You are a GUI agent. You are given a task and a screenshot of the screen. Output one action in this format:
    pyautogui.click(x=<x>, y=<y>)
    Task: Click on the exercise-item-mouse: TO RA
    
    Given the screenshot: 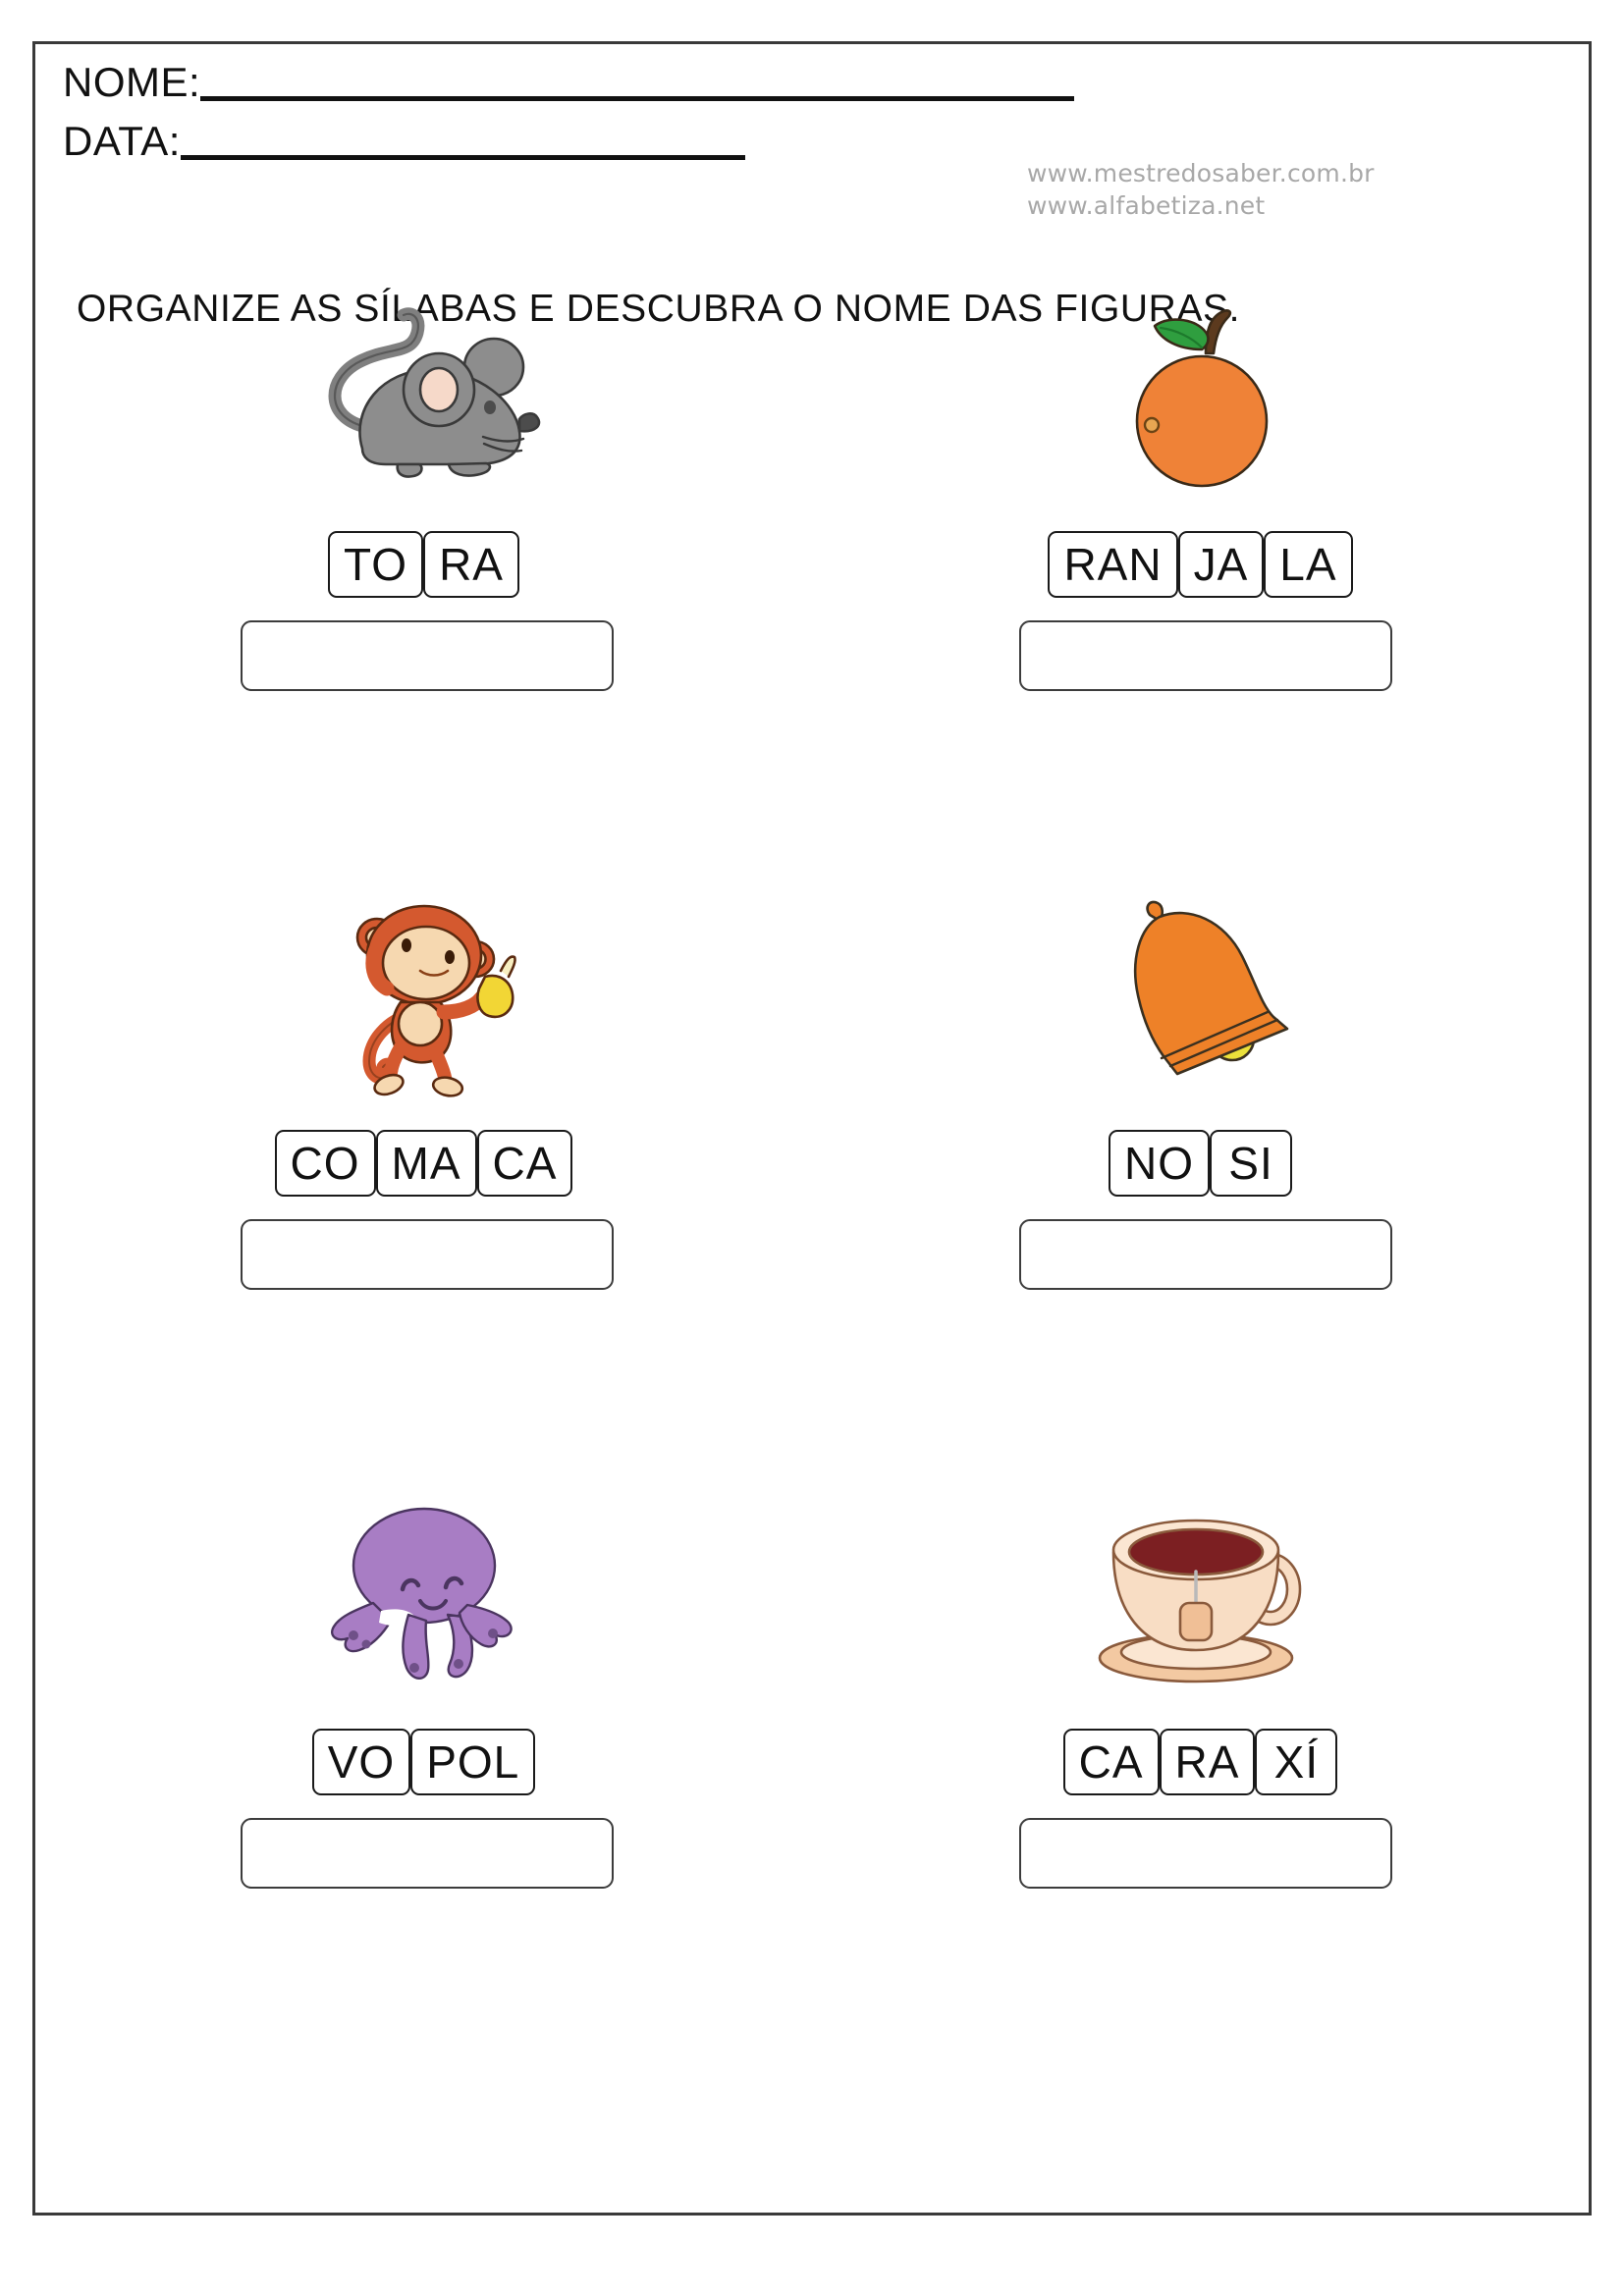 What is the action you would take?
    pyautogui.click(x=423, y=559)
    